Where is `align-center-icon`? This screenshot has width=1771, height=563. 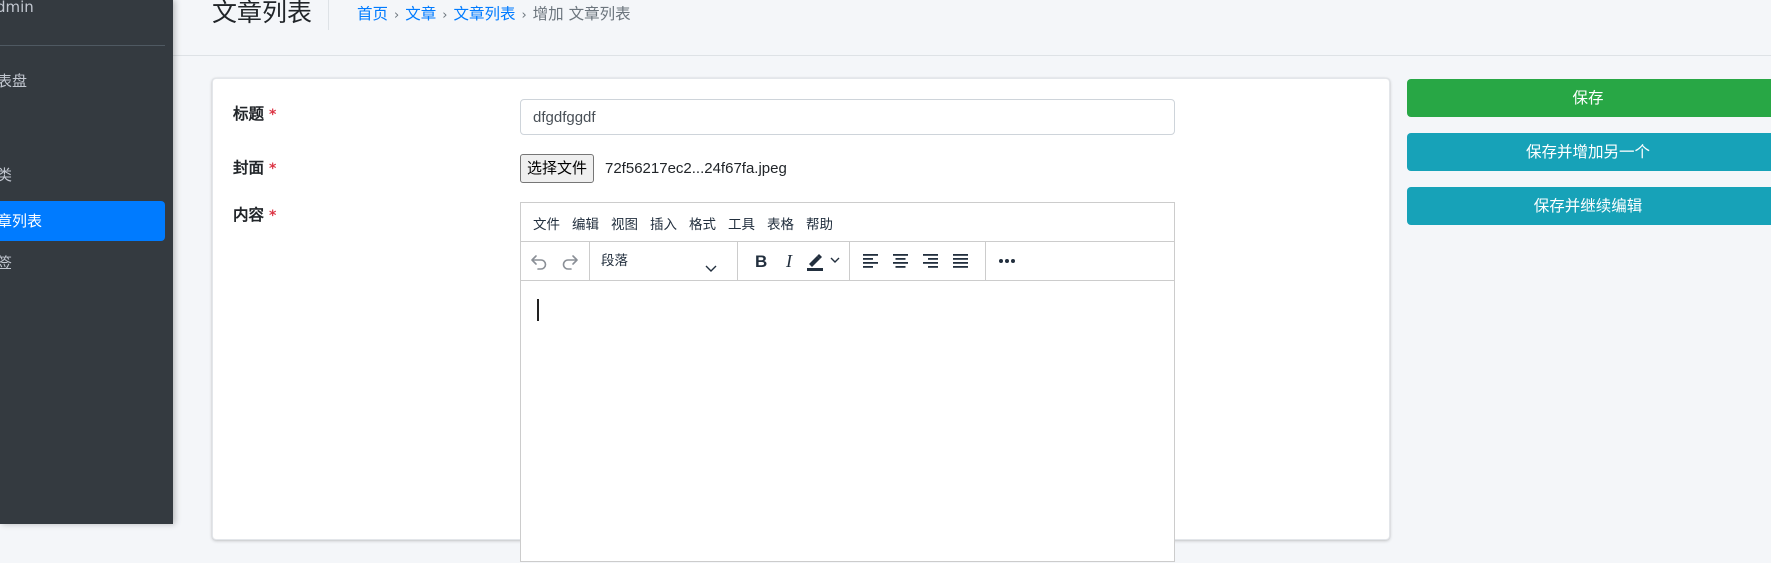
align-center-icon is located at coordinates (901, 261).